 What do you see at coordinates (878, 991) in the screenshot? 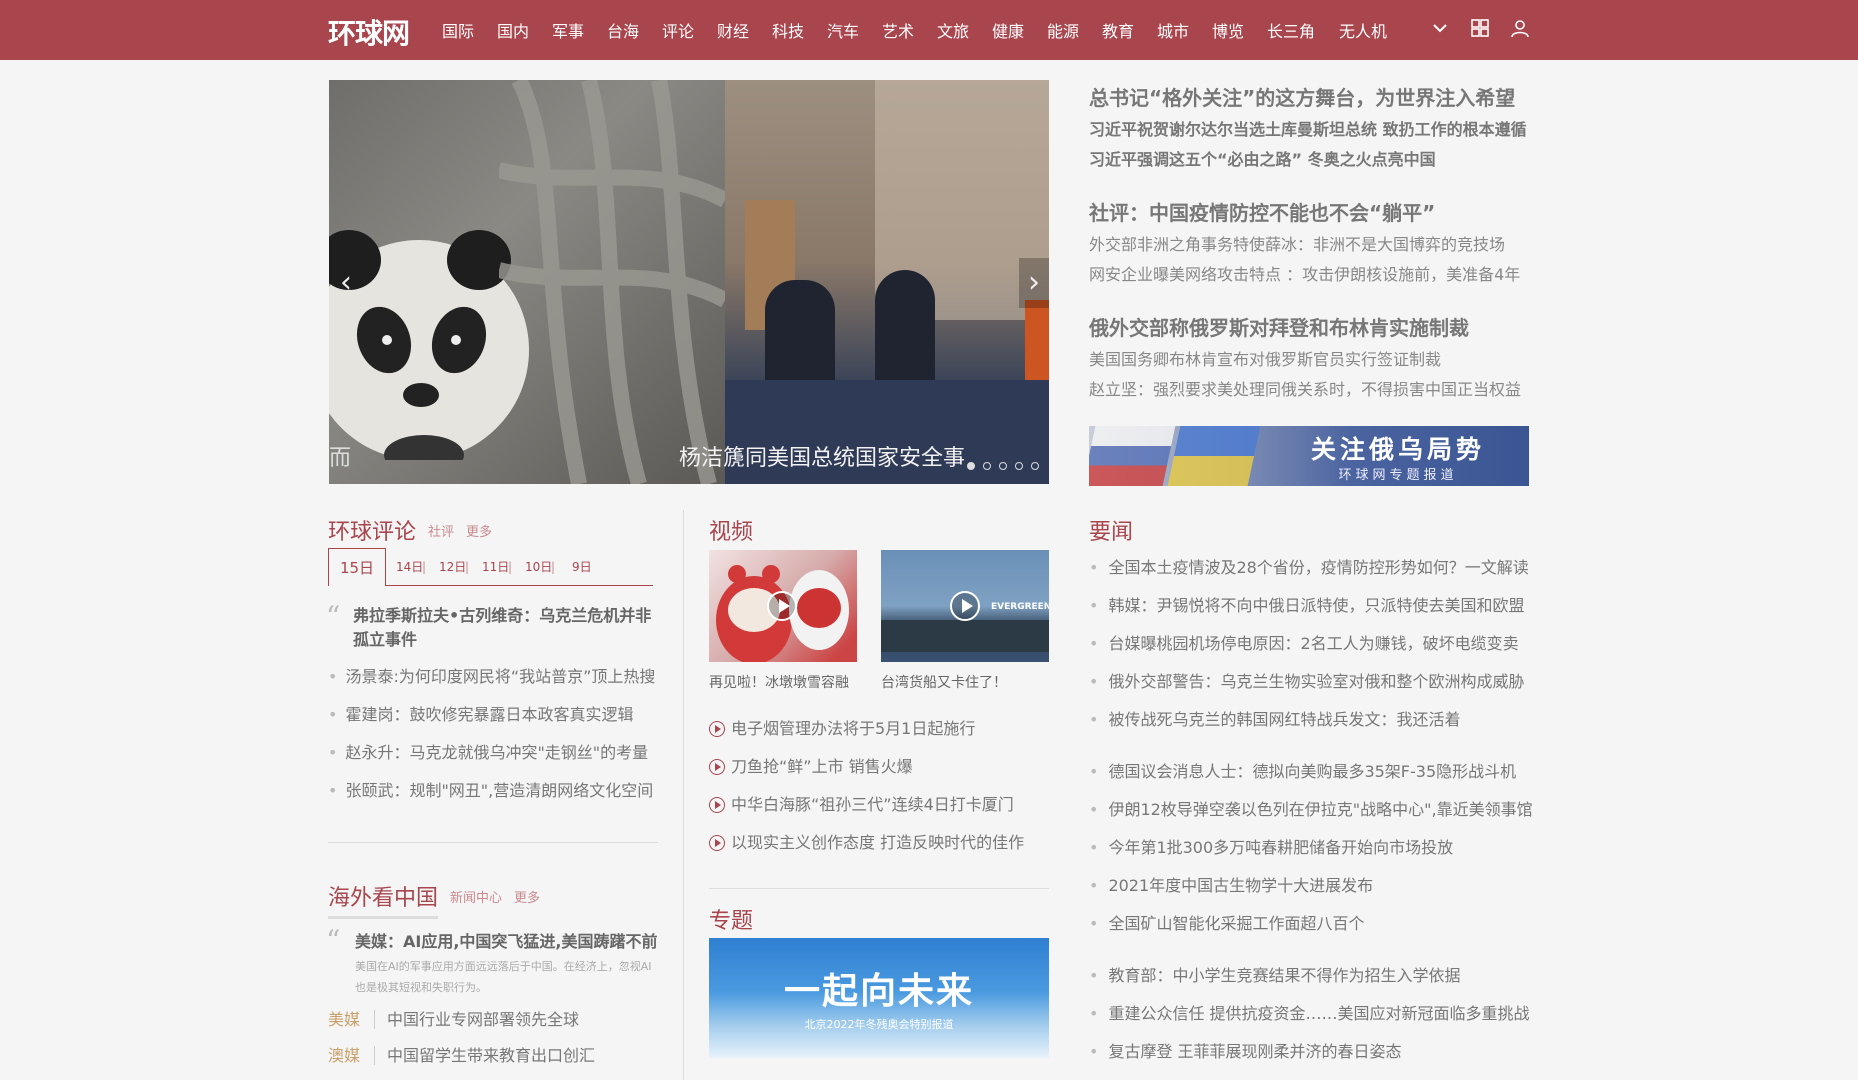
I see `special-banner-title: 一起向未来` at bounding box center [878, 991].